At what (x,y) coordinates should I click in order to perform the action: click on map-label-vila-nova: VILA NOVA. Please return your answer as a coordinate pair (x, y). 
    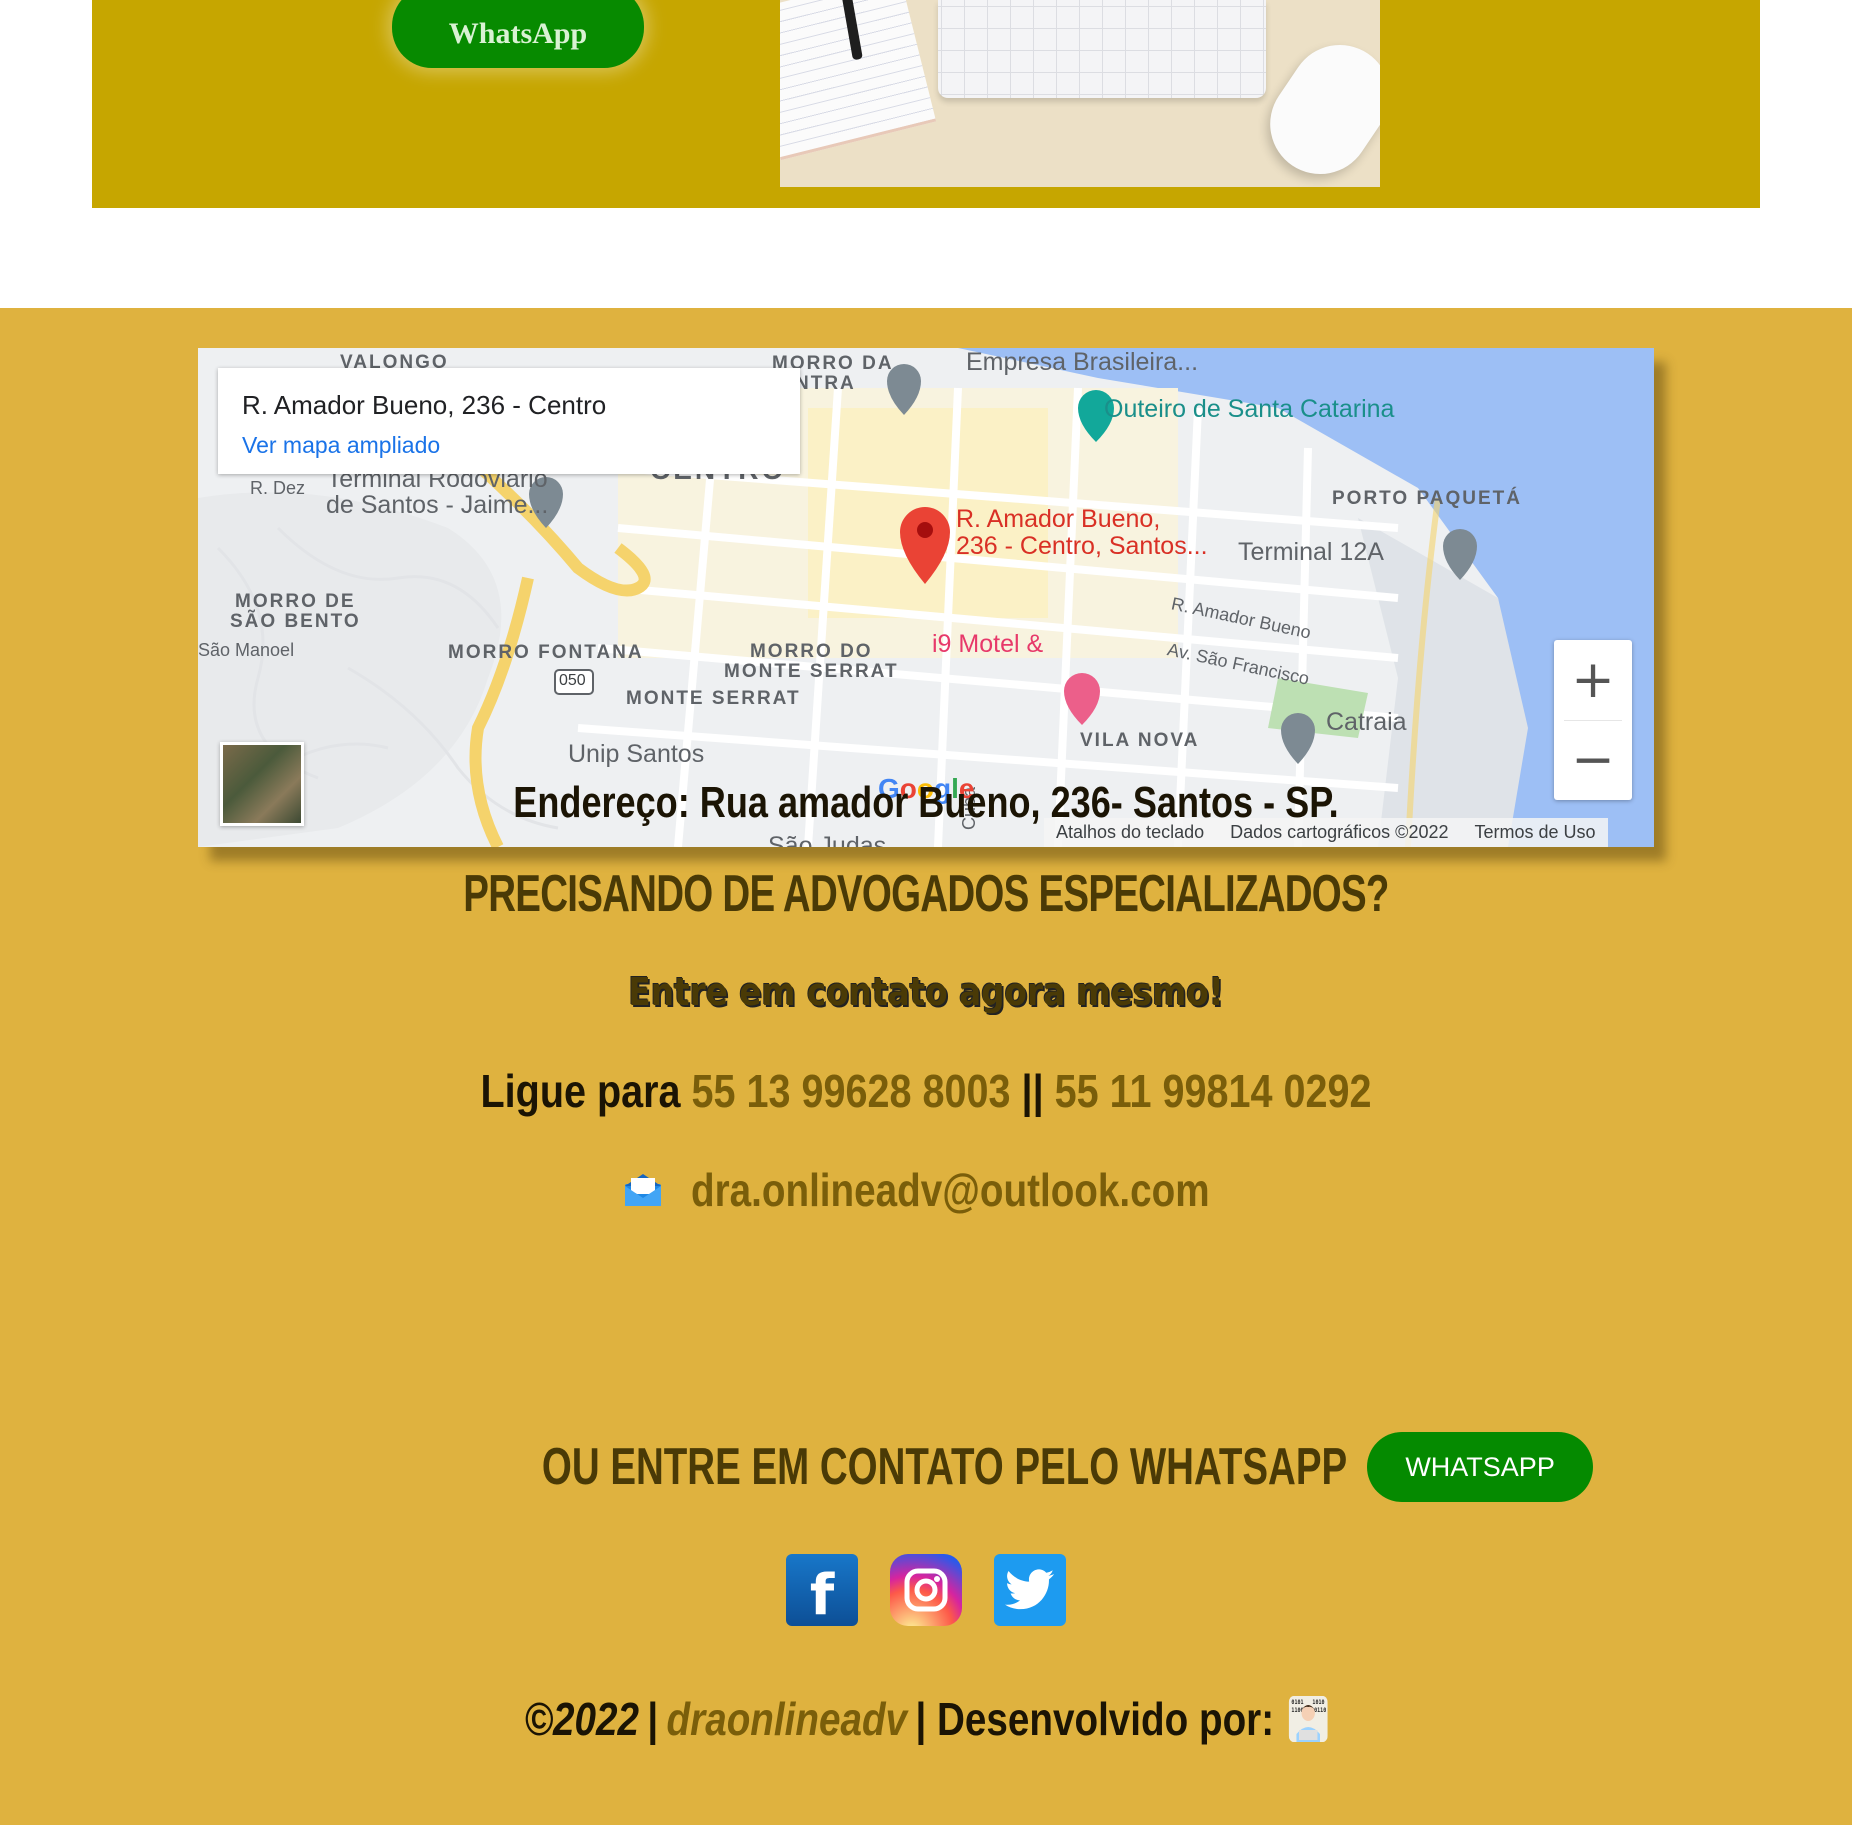
    Looking at the image, I should click on (1140, 740).